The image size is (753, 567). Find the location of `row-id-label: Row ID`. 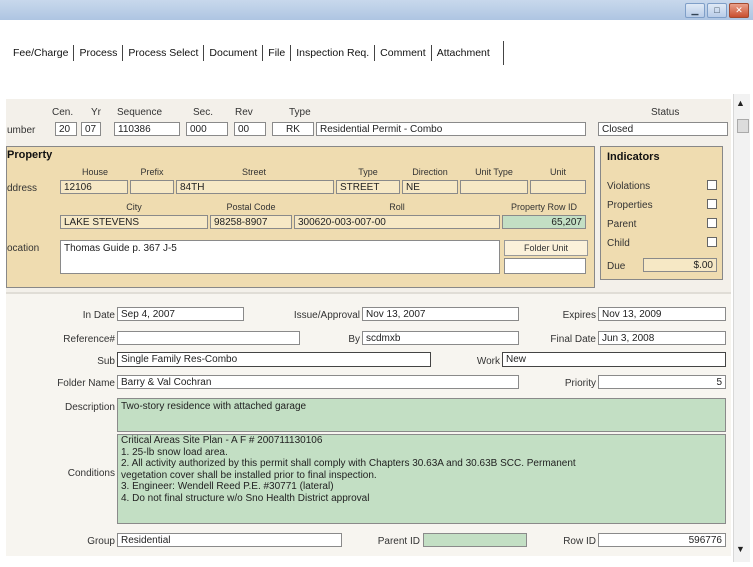

row-id-label: Row ID is located at coordinates (579, 541).